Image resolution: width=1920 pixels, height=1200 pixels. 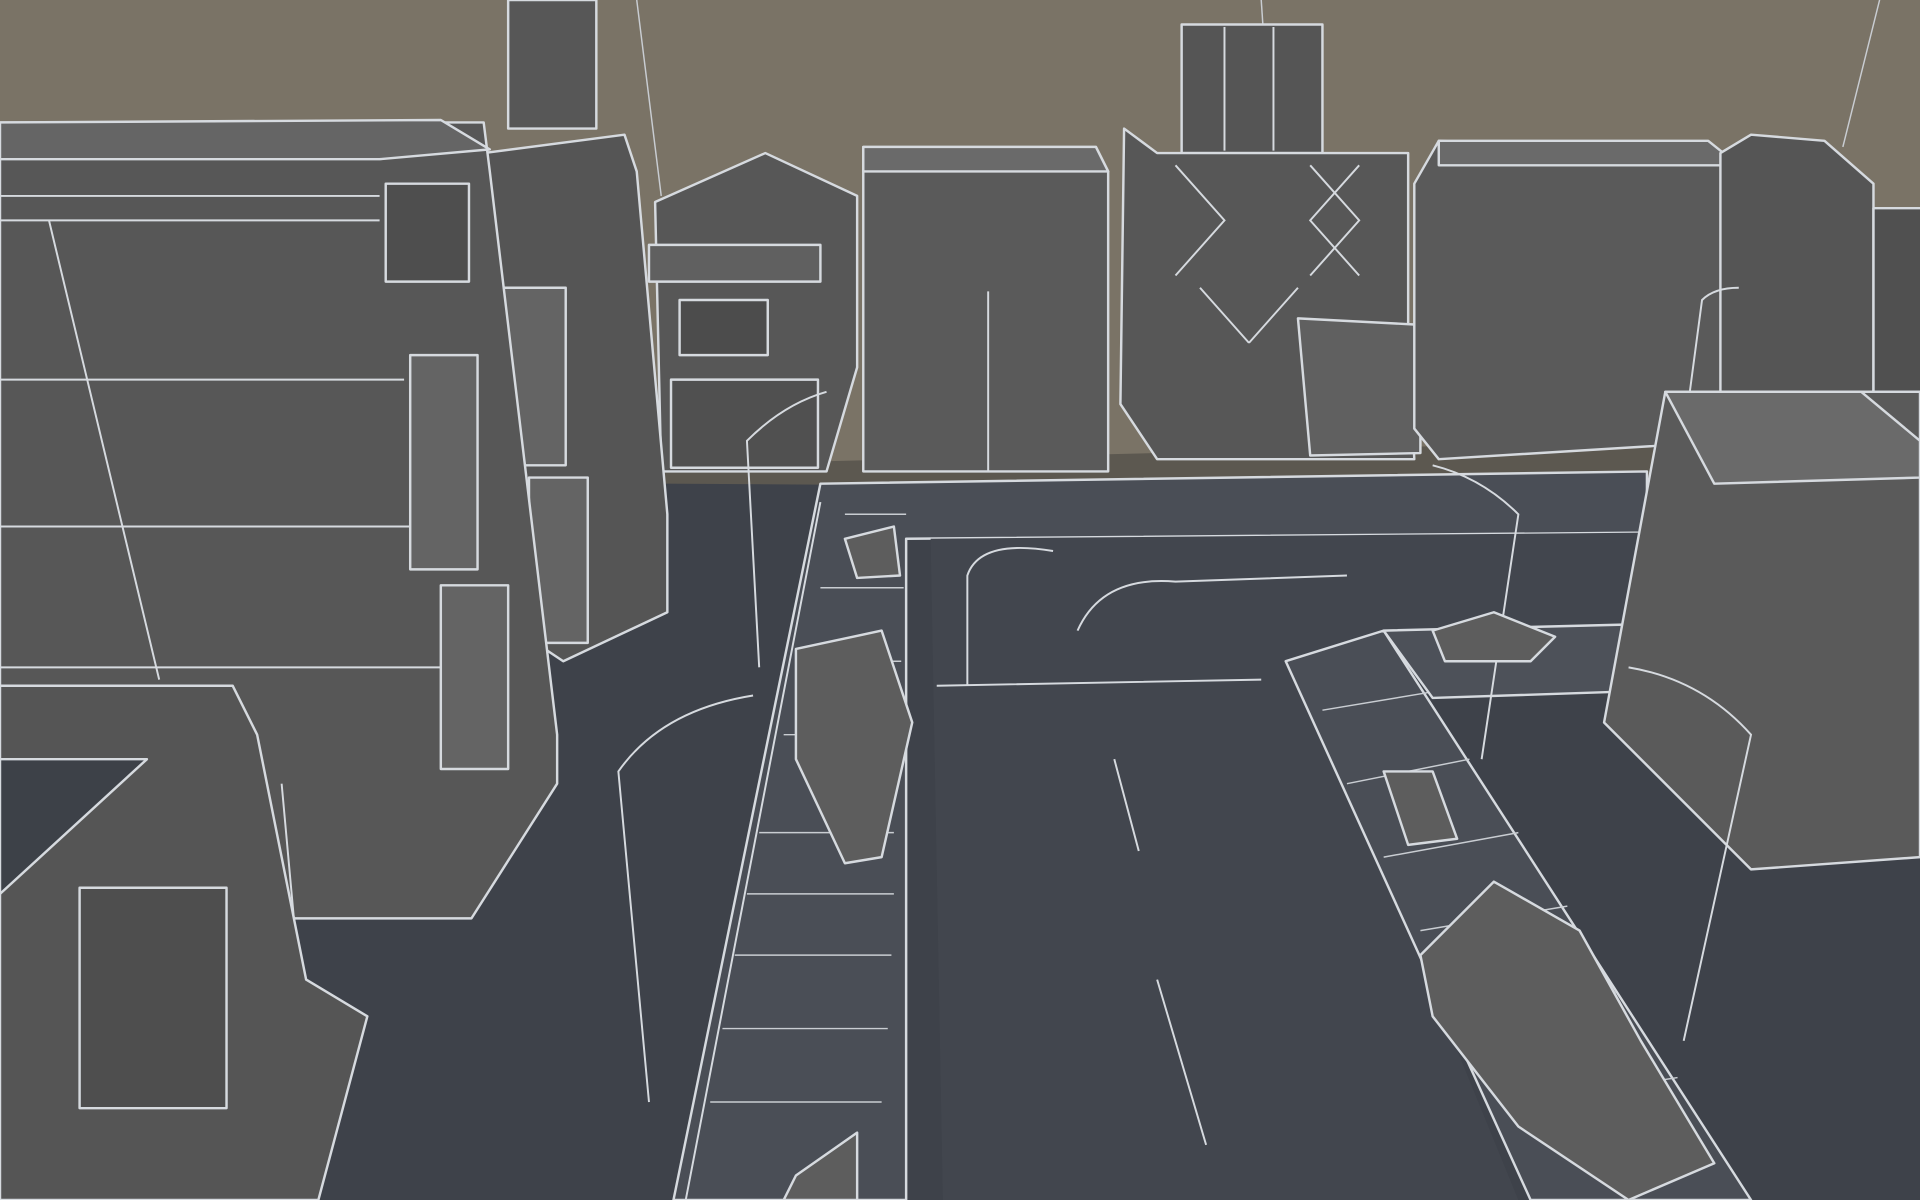 What do you see at coordinates (986, 309) in the screenshot?
I see `building-box-center` at bounding box center [986, 309].